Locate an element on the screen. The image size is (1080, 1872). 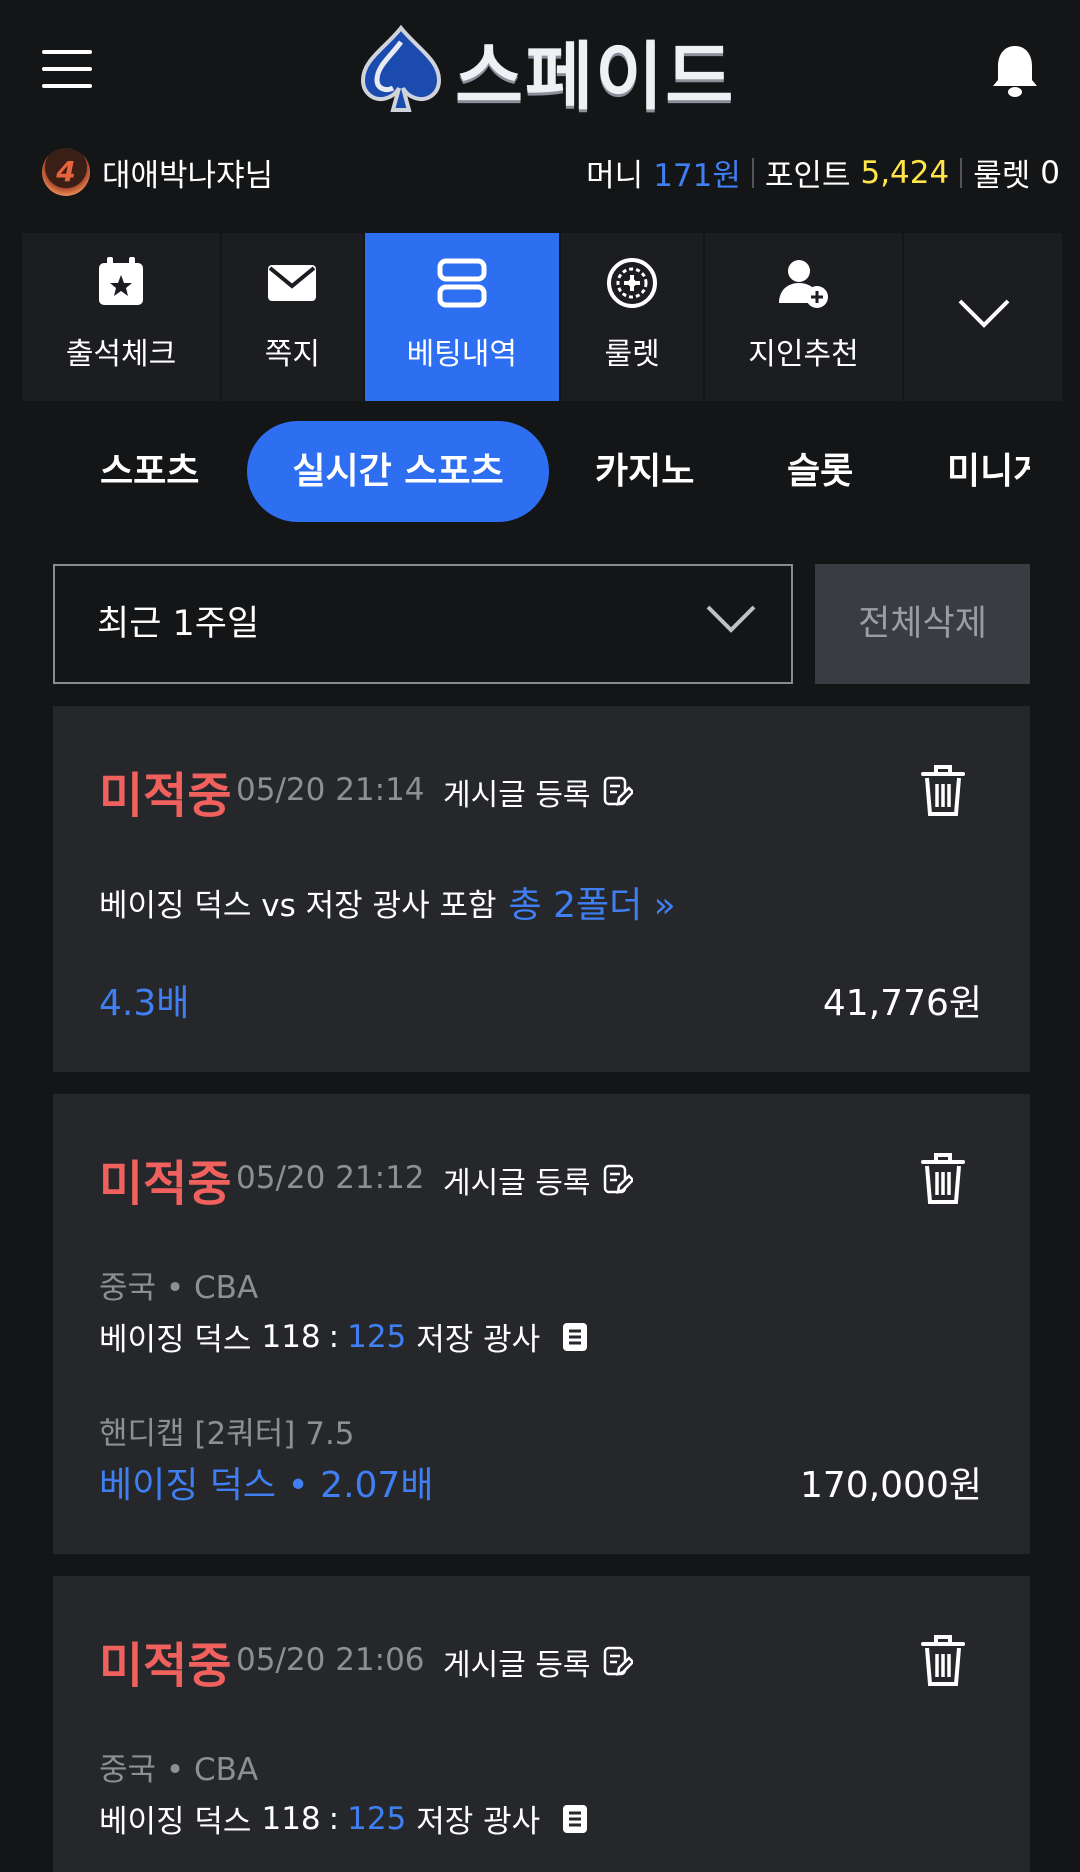
tab-live-sports: 실시간 스포츠 is located at coordinates (398, 471).